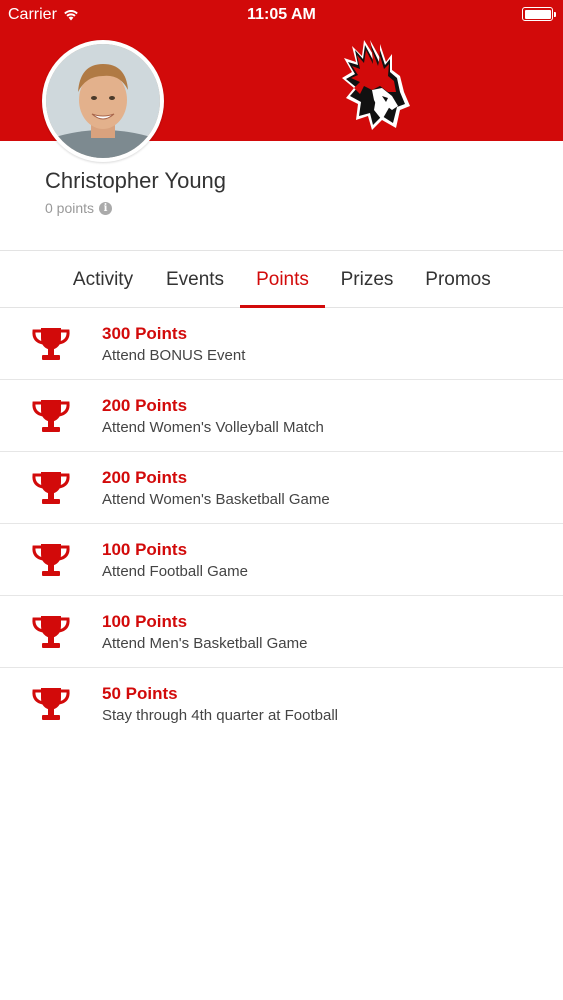 The height and width of the screenshot is (1000, 563). I want to click on list-item: 100 Points Attend Football Game, so click(281, 560).